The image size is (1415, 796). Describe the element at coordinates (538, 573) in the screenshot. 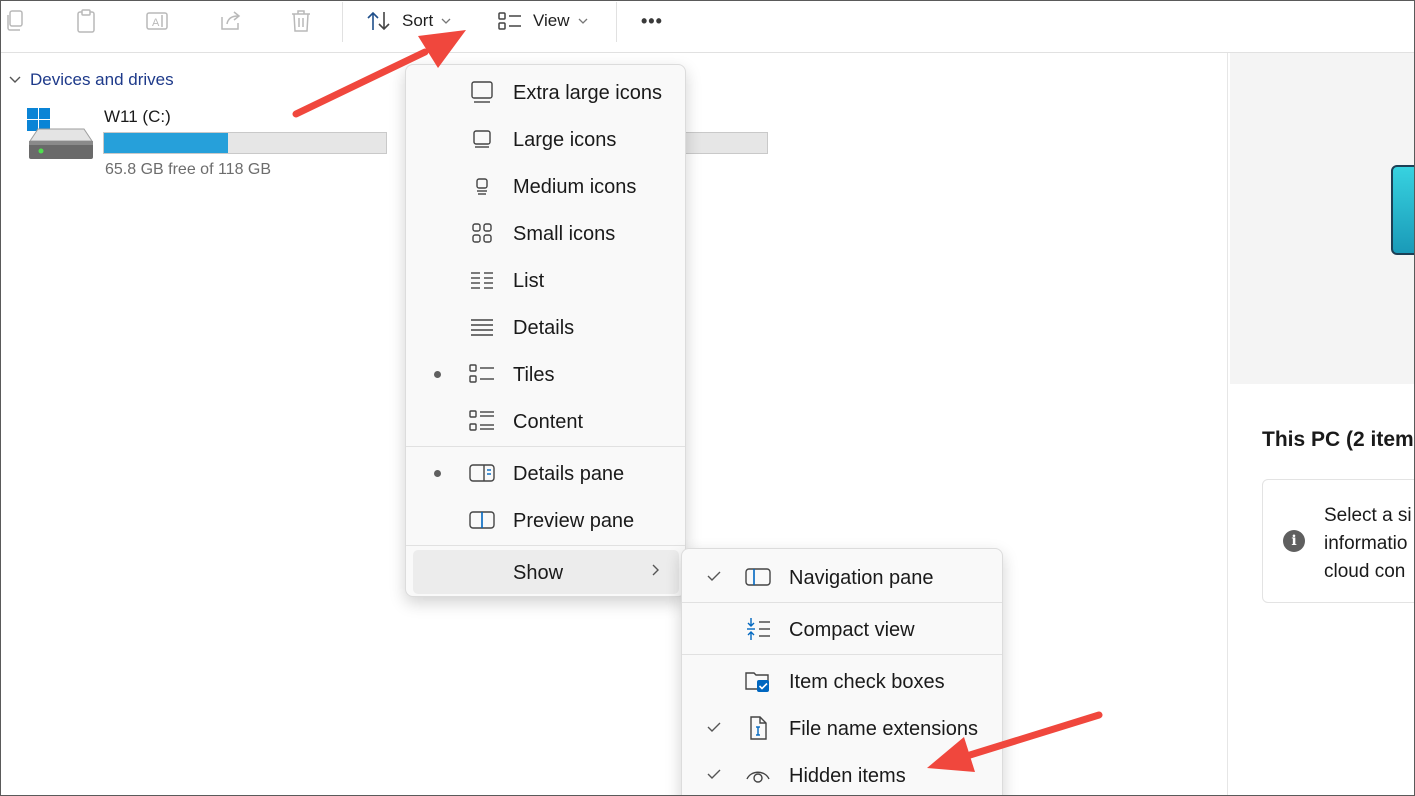

I see `menu-item-label: Show` at that location.